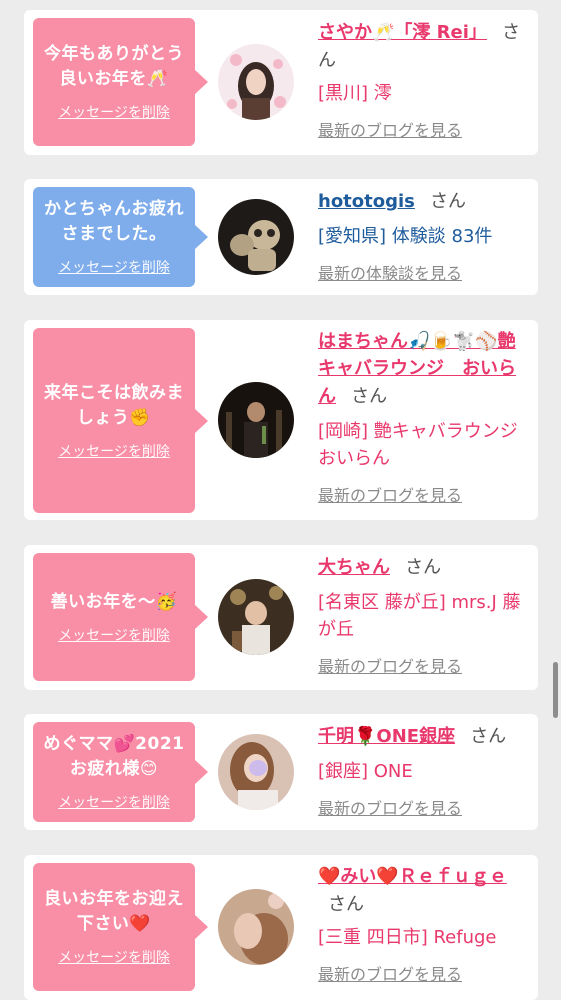  I want to click on message-text: かとちゃんお疲れさまでした。, so click(114, 221).